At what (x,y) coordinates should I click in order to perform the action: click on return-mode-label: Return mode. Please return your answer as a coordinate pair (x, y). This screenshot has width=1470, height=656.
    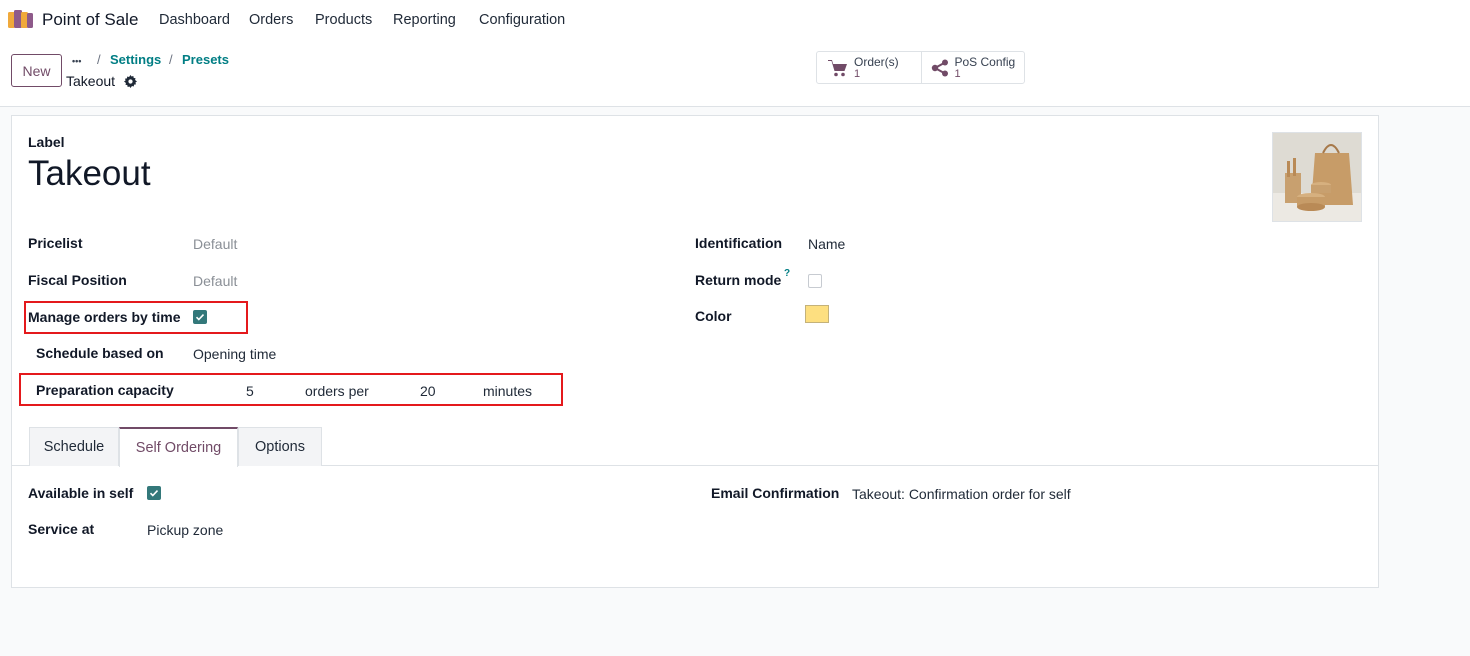
    Looking at the image, I should click on (738, 280).